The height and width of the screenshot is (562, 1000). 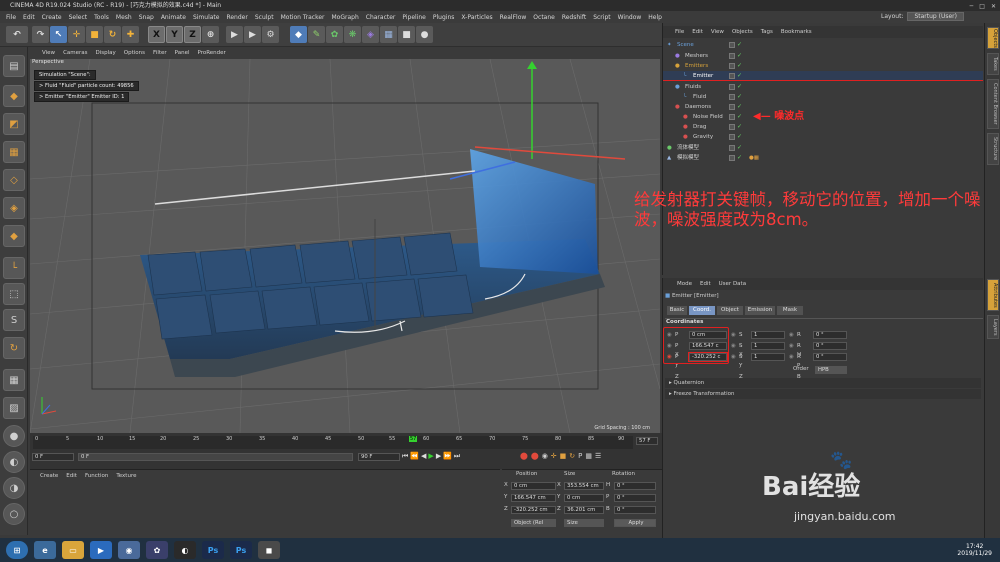 What do you see at coordinates (424, 34) in the screenshot?
I see `light-icon: ●` at bounding box center [424, 34].